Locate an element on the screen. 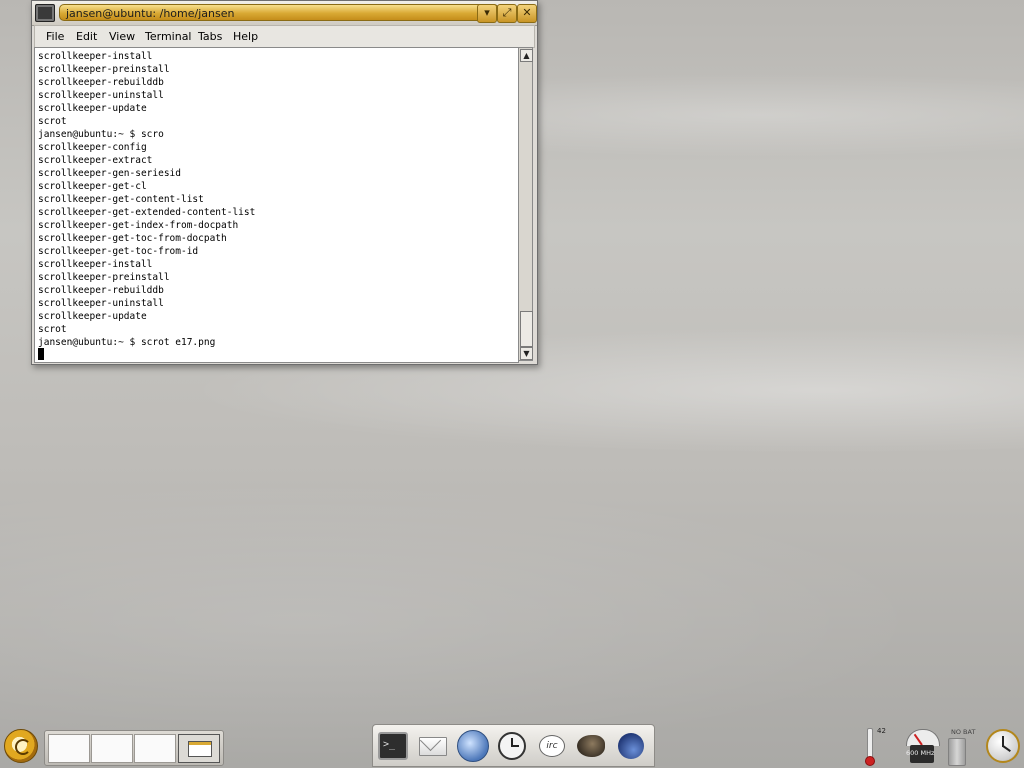 The height and width of the screenshot is (768, 1024). menu-help: Help is located at coordinates (245, 36).